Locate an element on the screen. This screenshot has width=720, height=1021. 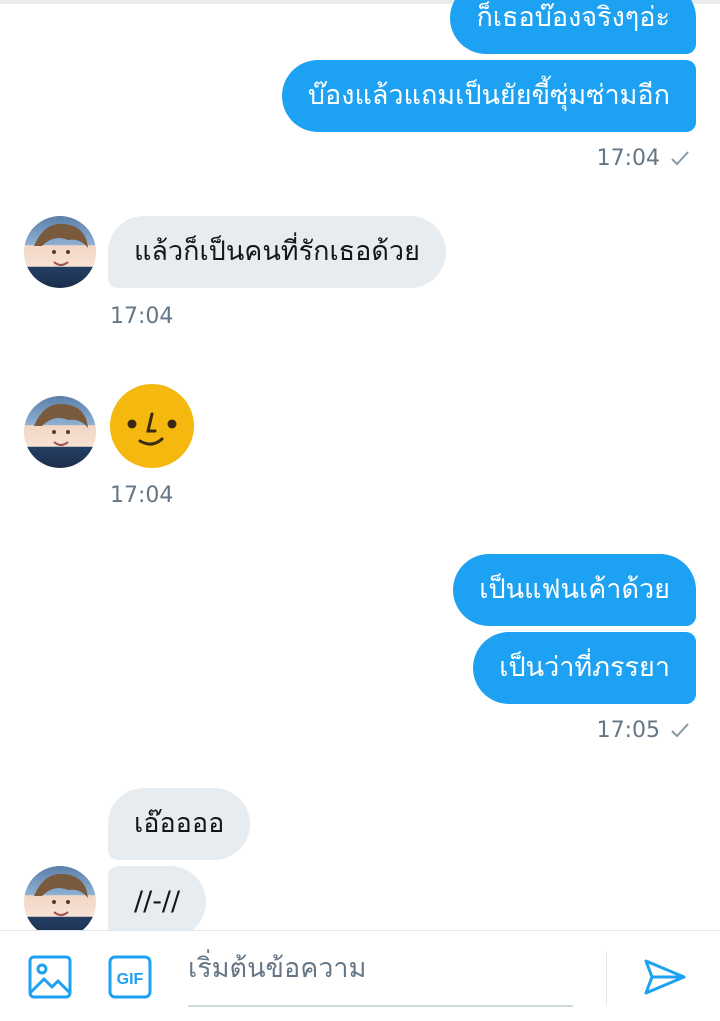
send-icon is located at coordinates (664, 977).